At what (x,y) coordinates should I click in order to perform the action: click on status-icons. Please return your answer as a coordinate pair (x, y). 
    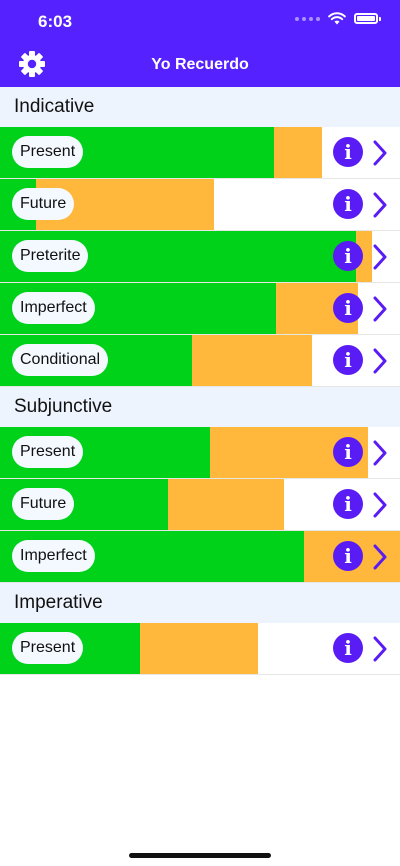
    Looking at the image, I should click on (338, 18).